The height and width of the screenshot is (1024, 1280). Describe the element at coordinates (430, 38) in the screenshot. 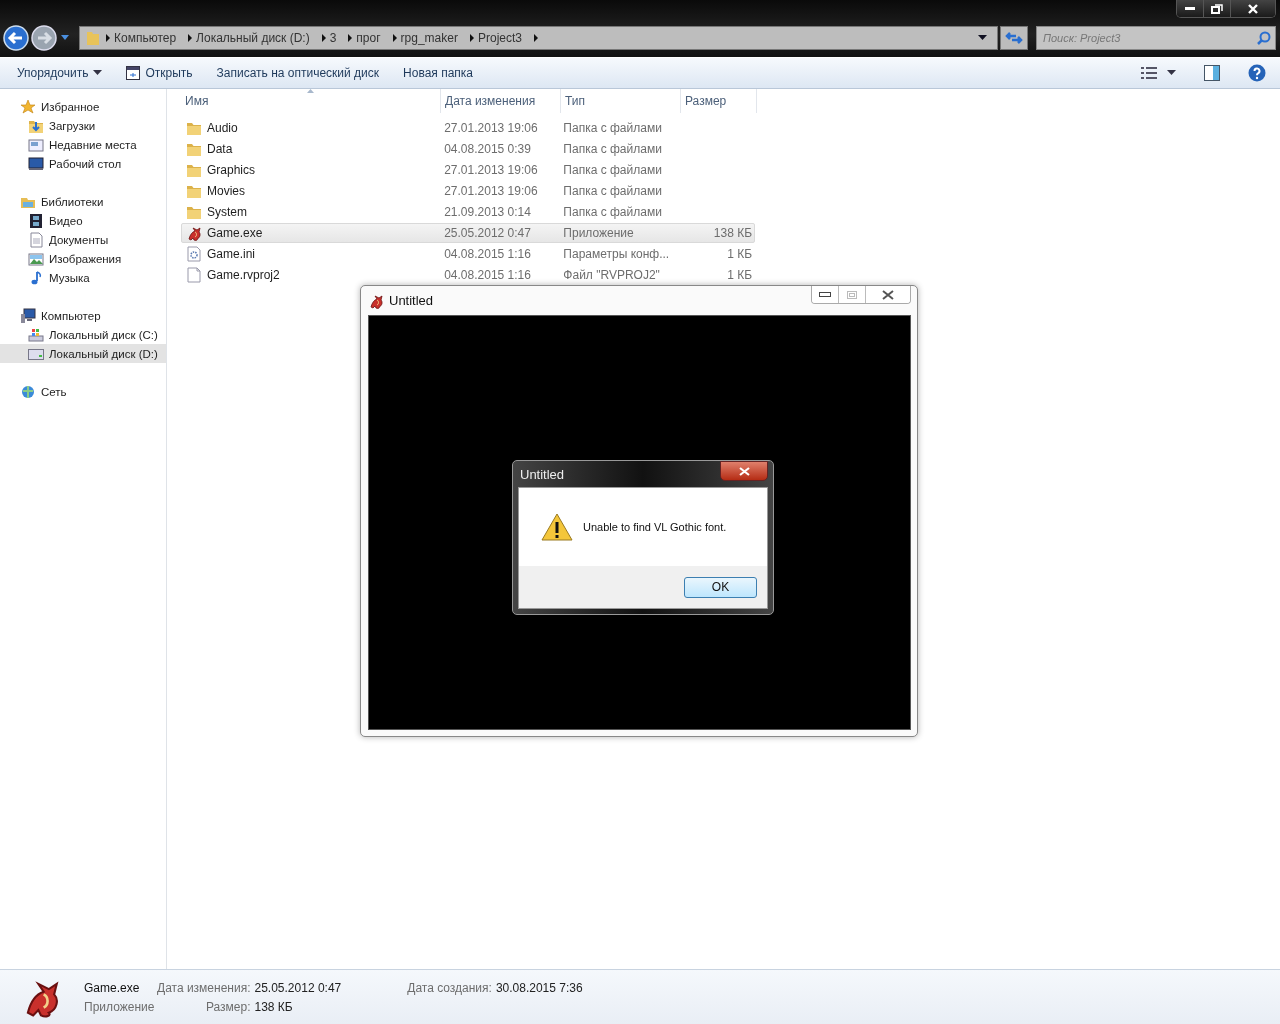

I see `breadcrumb-item: rpg_maker` at that location.